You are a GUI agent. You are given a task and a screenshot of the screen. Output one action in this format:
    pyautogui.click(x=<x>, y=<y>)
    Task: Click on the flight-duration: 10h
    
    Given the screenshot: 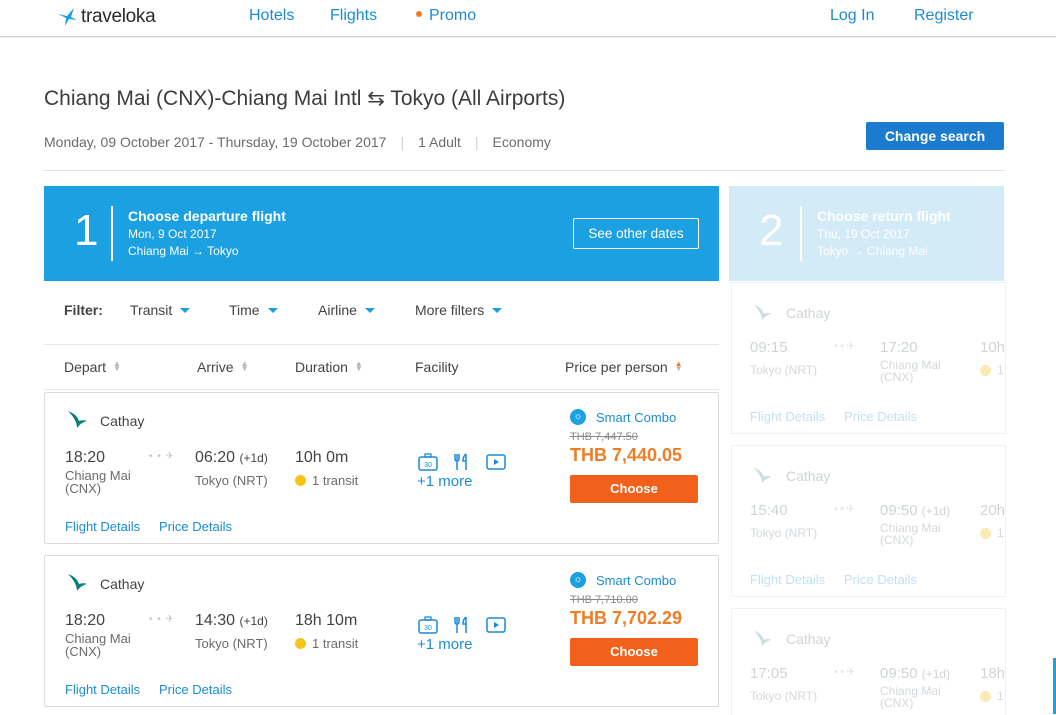 What is the action you would take?
    pyautogui.click(x=993, y=347)
    